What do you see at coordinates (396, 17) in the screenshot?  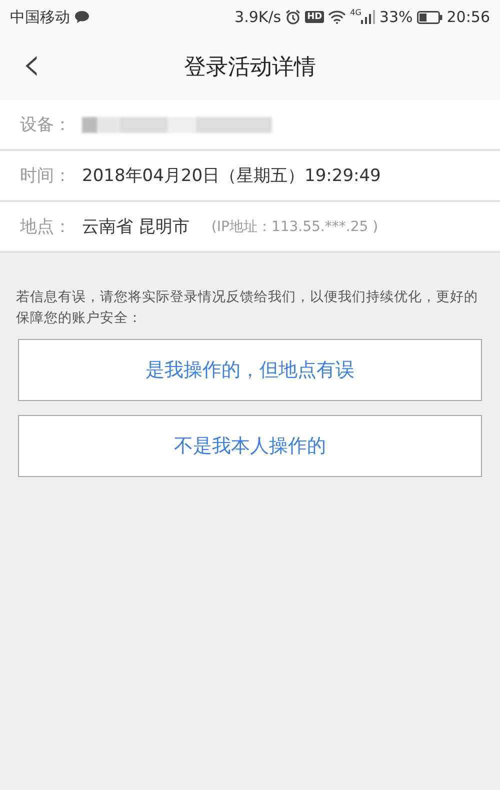 I see `battery-percent: 33%` at bounding box center [396, 17].